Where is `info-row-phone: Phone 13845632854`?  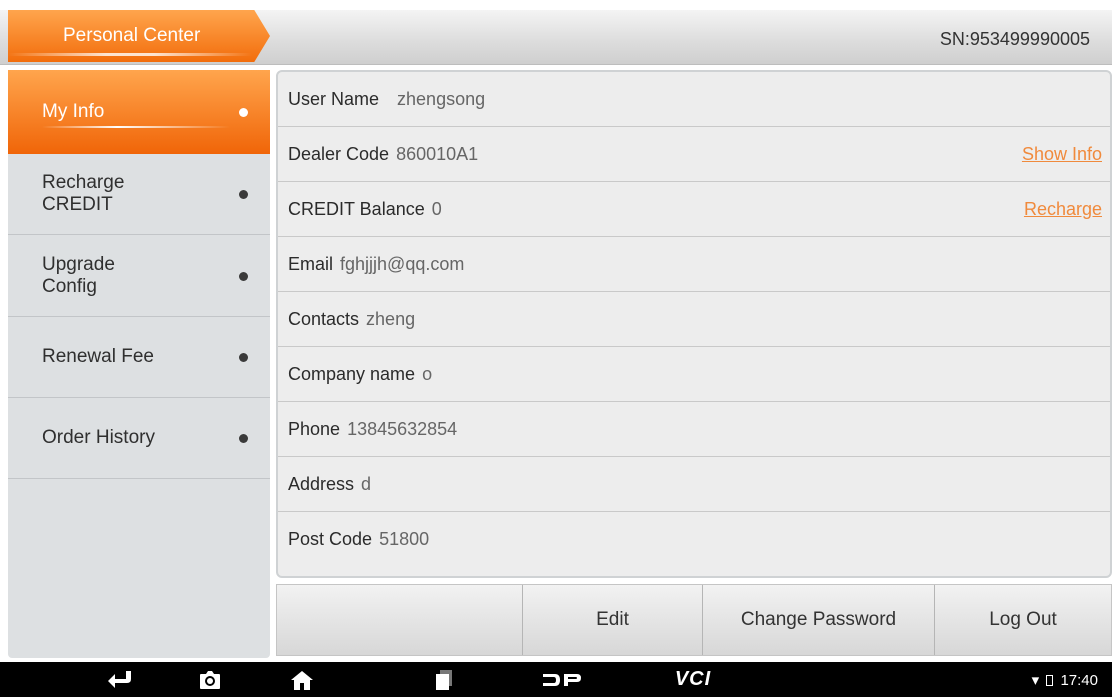
info-row-phone: Phone 13845632854 is located at coordinates (694, 429).